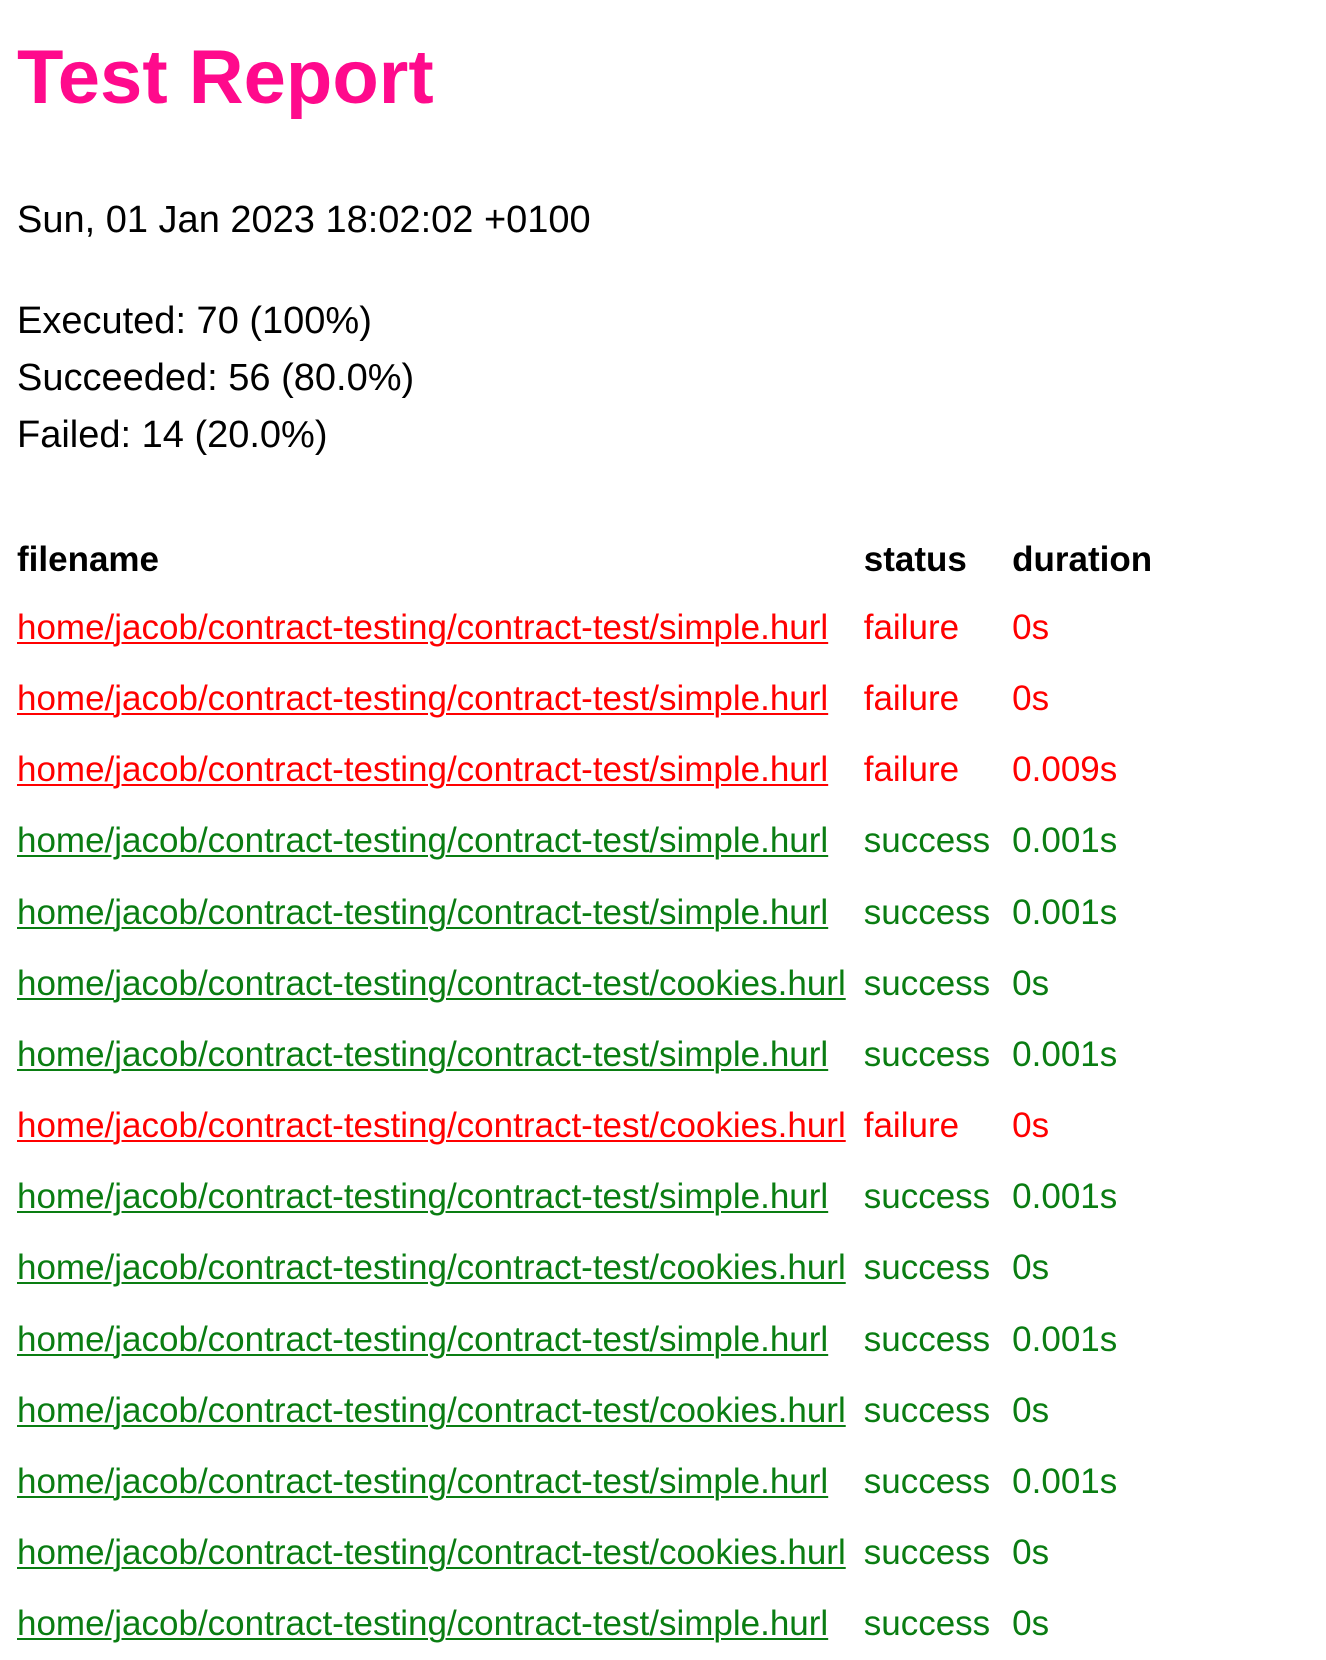 The width and height of the screenshot is (1326, 1660). I want to click on status-header: status, so click(915, 560).